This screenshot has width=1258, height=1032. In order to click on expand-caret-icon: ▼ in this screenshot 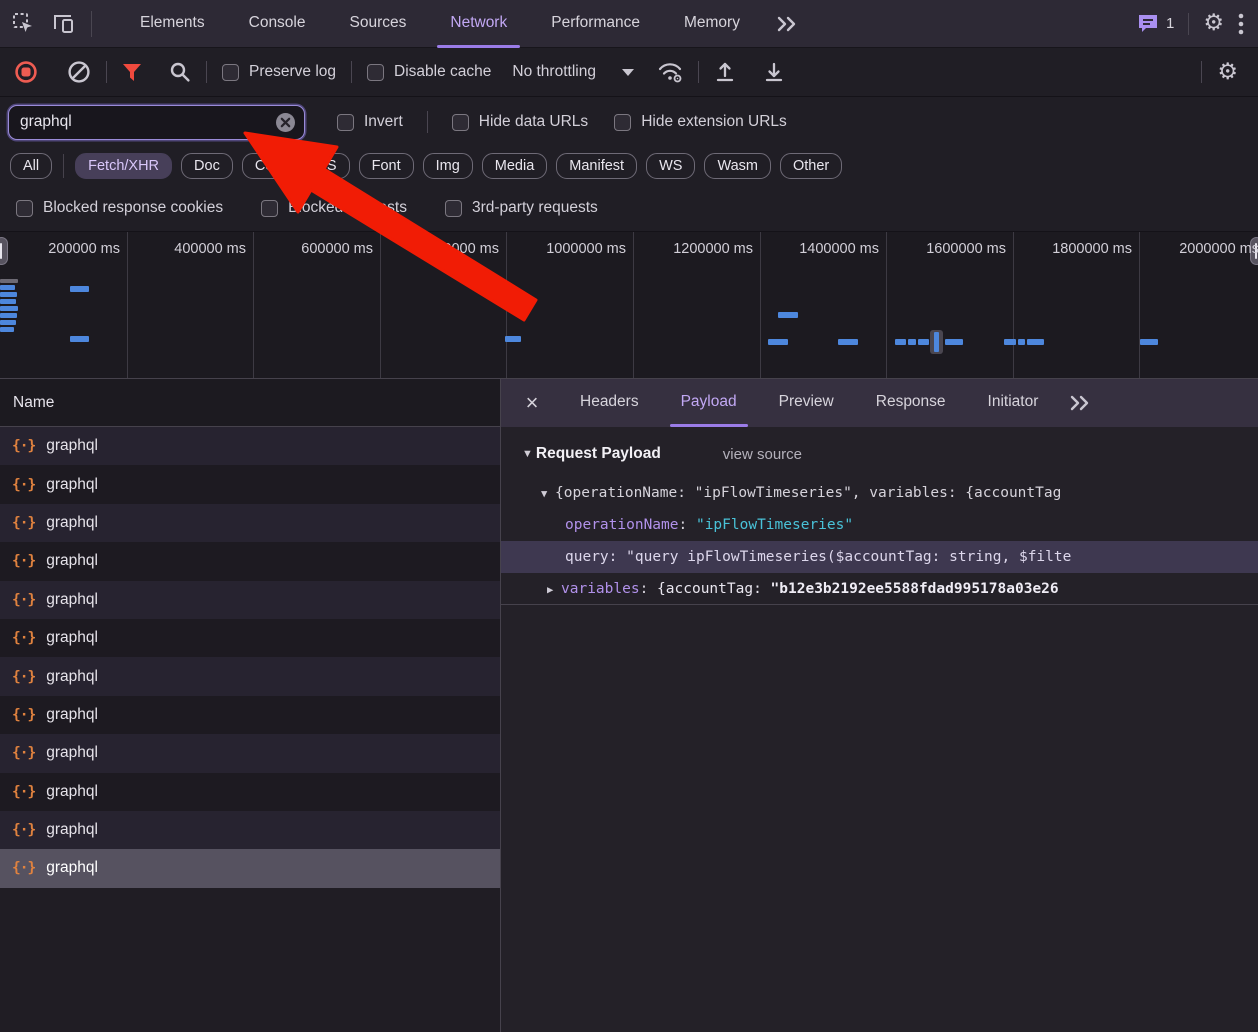, I will do `click(548, 493)`.